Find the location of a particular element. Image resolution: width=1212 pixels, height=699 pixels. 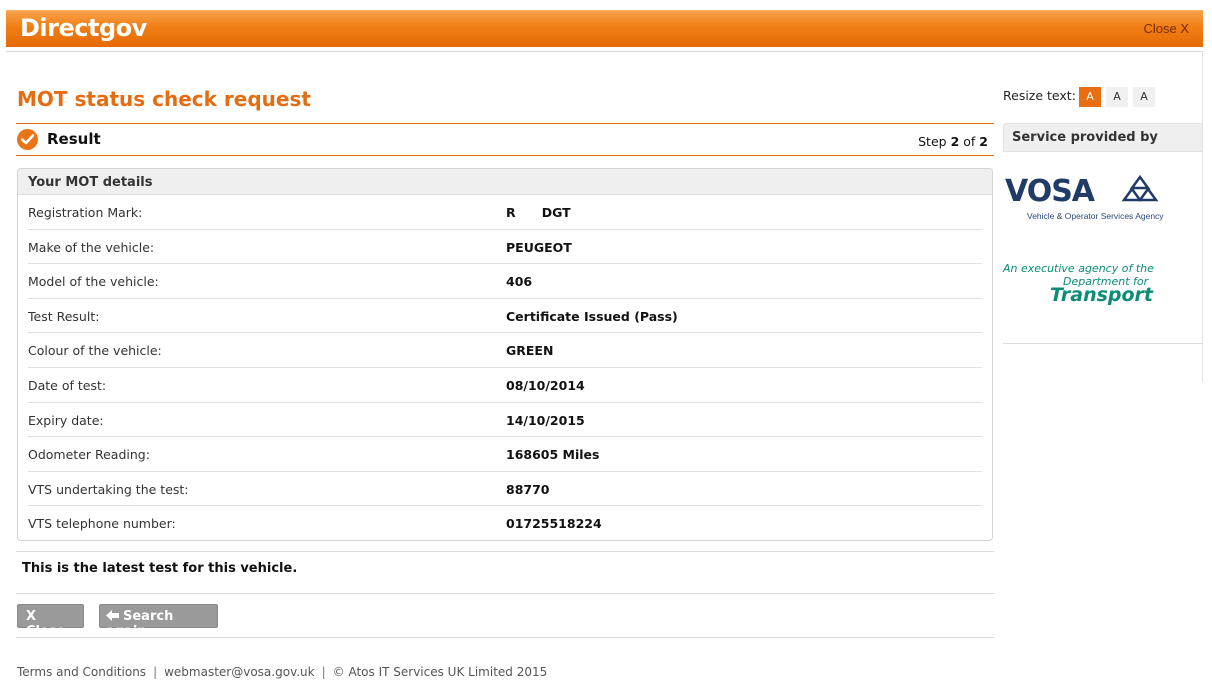

detail-row-colour: Colour of the vehicle: GREEN is located at coordinates (505, 350).